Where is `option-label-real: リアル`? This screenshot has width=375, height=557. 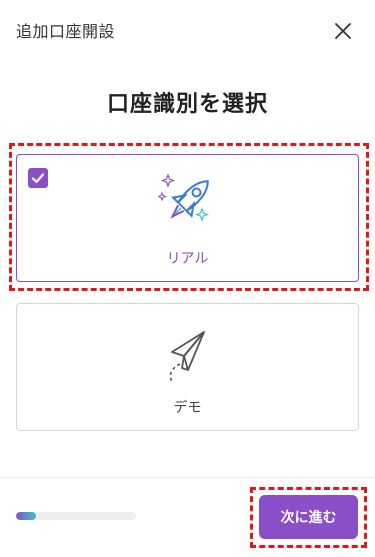
option-label-real: リアル is located at coordinates (187, 259).